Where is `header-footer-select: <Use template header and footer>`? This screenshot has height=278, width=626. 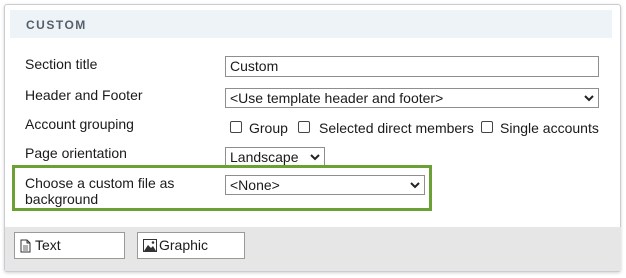 header-footer-select: <Use template header and footer> is located at coordinates (412, 98).